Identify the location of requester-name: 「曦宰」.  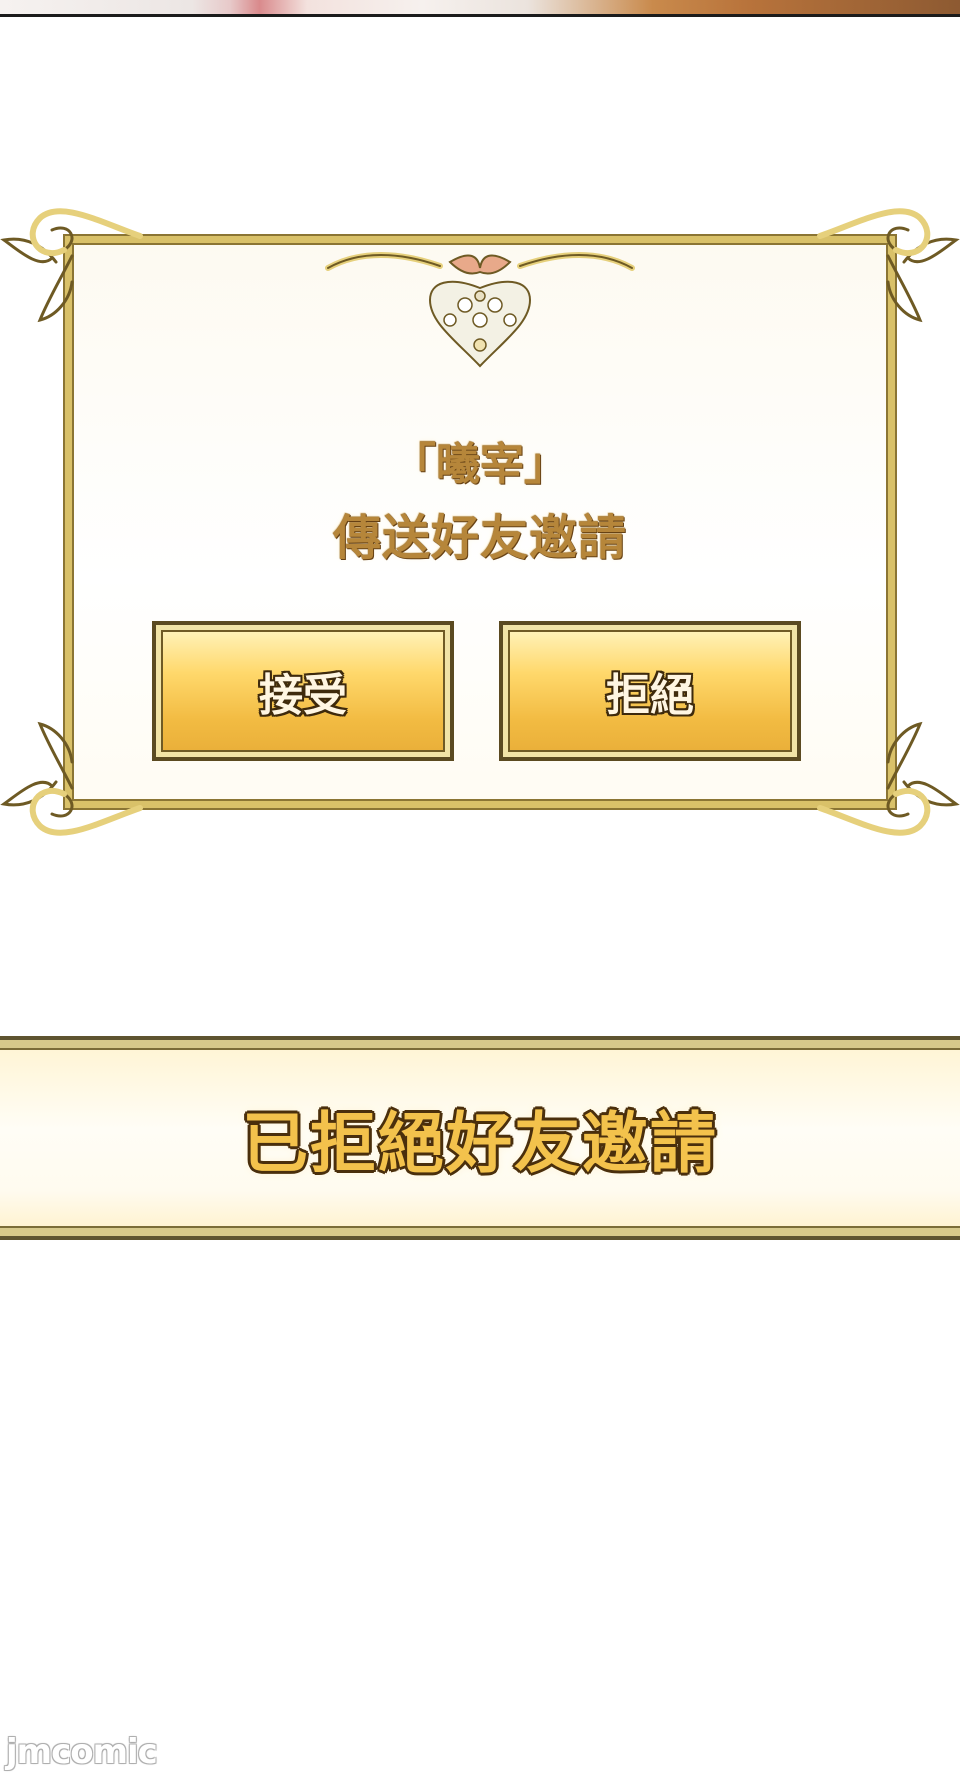
(480, 464).